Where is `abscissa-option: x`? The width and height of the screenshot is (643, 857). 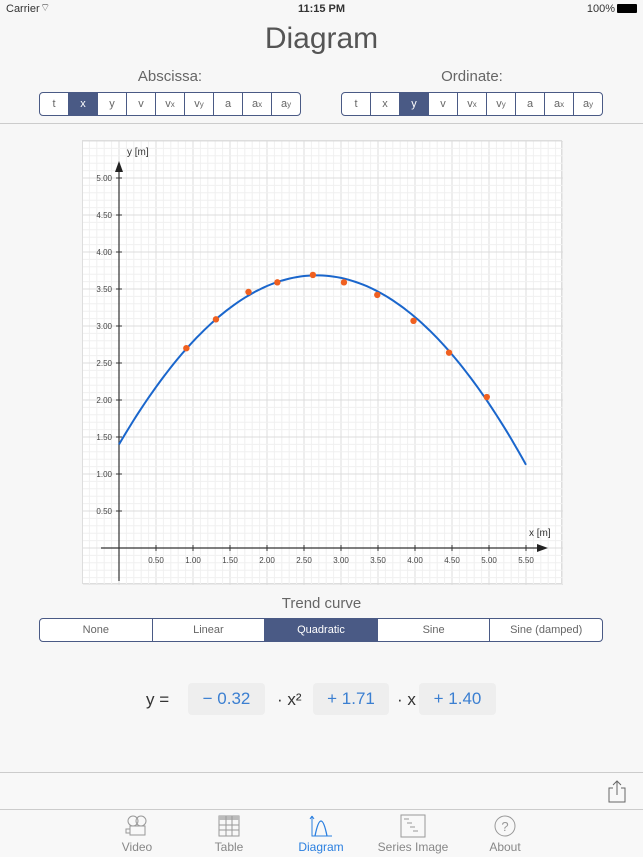 abscissa-option: x is located at coordinates (82, 104).